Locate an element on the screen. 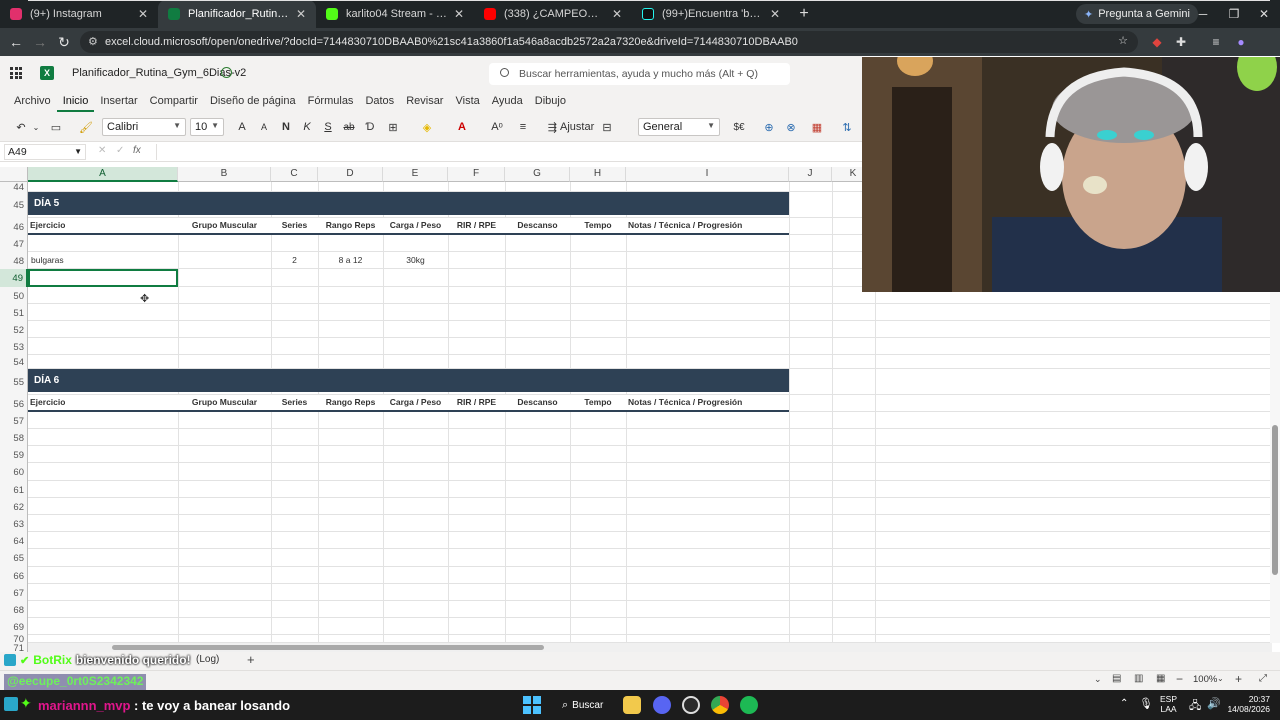 The image size is (1280, 720). row-header-46: 46 is located at coordinates (14, 226).